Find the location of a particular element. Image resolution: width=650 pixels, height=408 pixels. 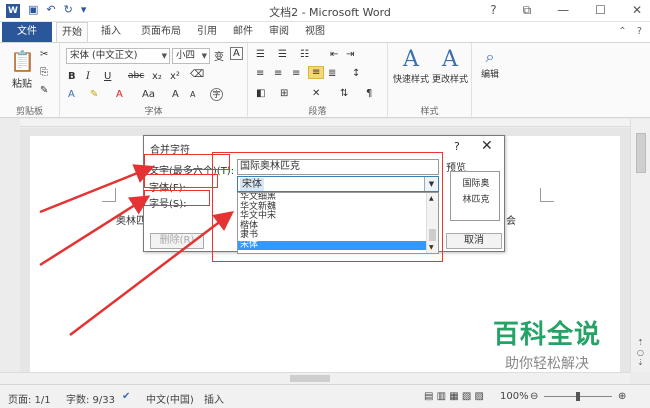

watermark-subtitle: 助你轻松解决 is located at coordinates (547, 364).